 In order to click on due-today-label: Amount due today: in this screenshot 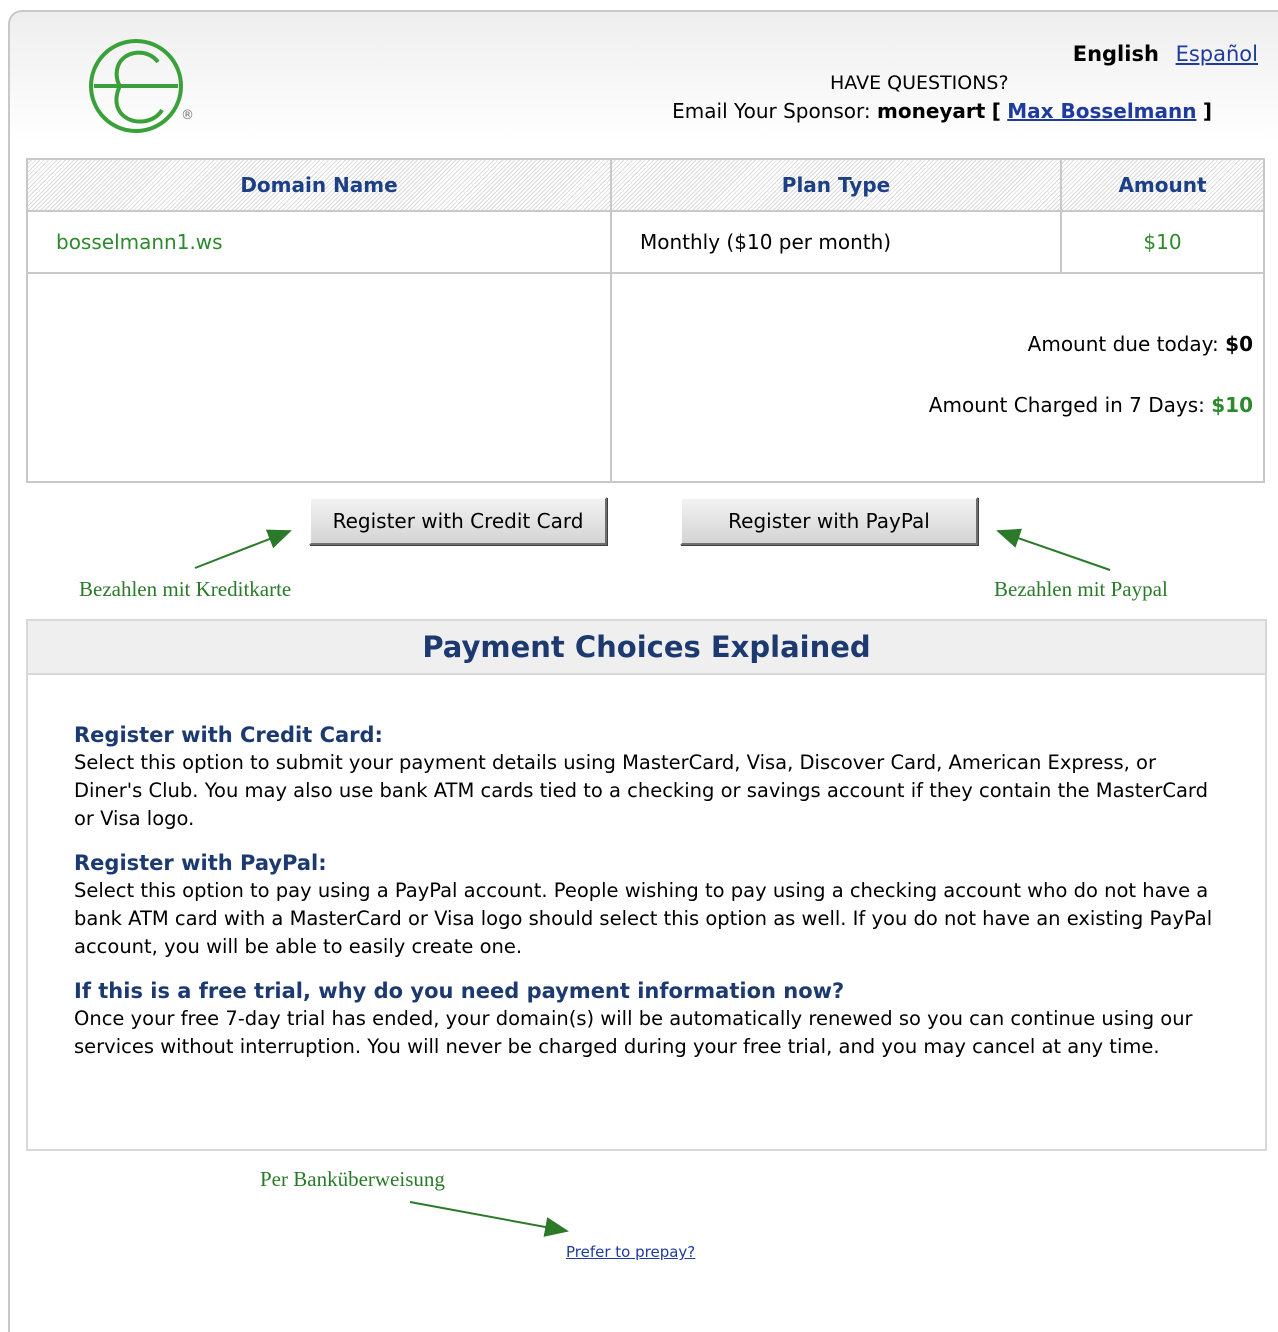, I will do `click(1123, 344)`.